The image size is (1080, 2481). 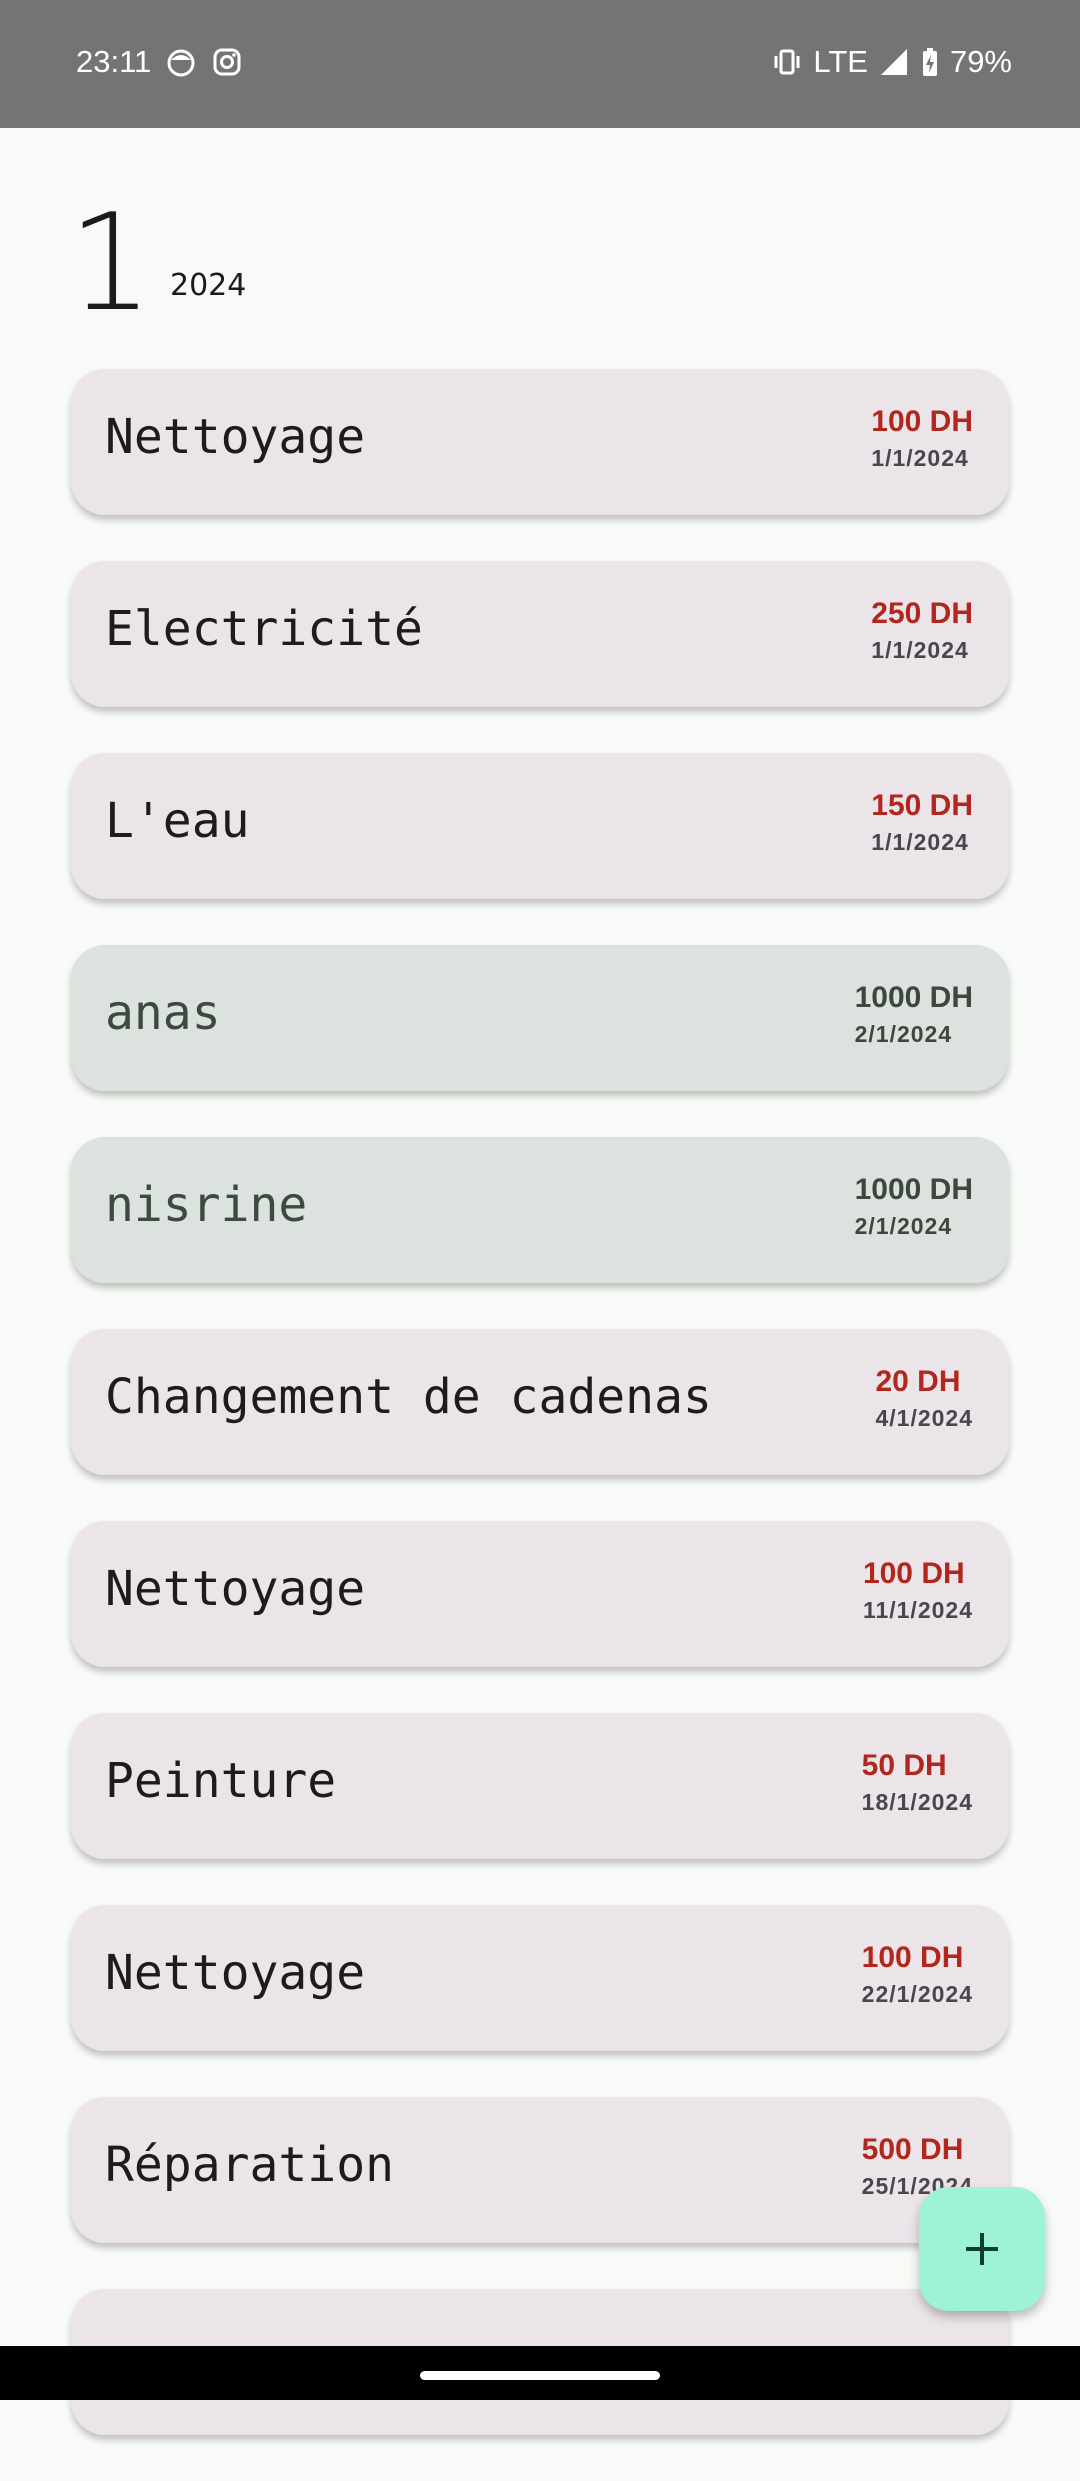 What do you see at coordinates (917, 1994) in the screenshot?
I see `transaction-date: 22/1/2024` at bounding box center [917, 1994].